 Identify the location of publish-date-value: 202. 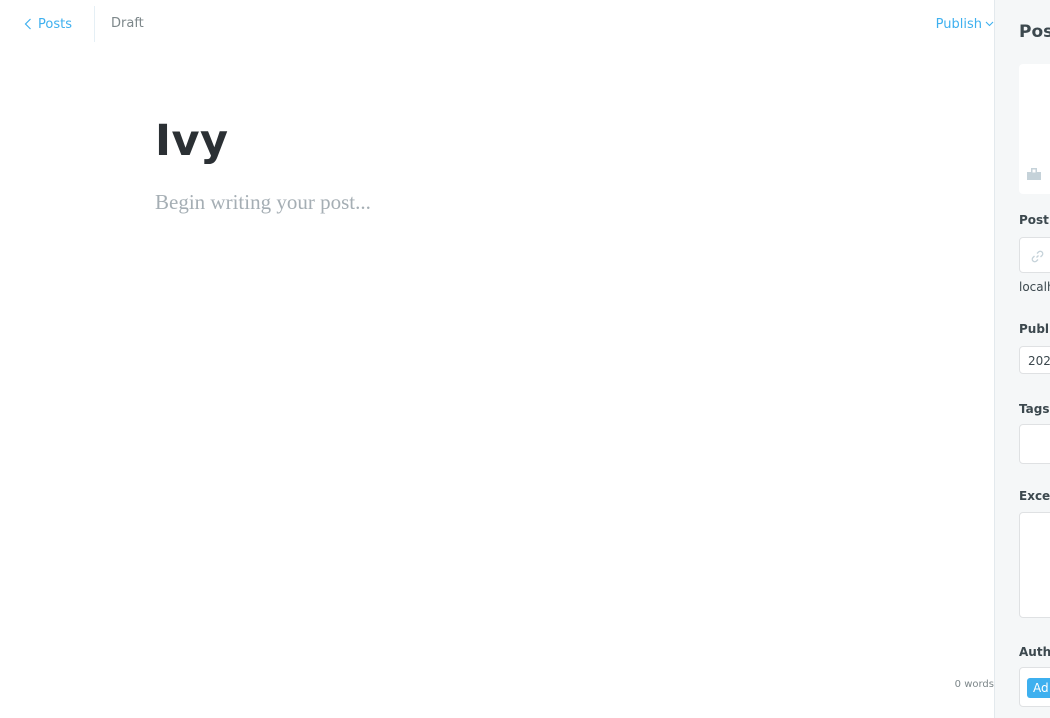
(1039, 361).